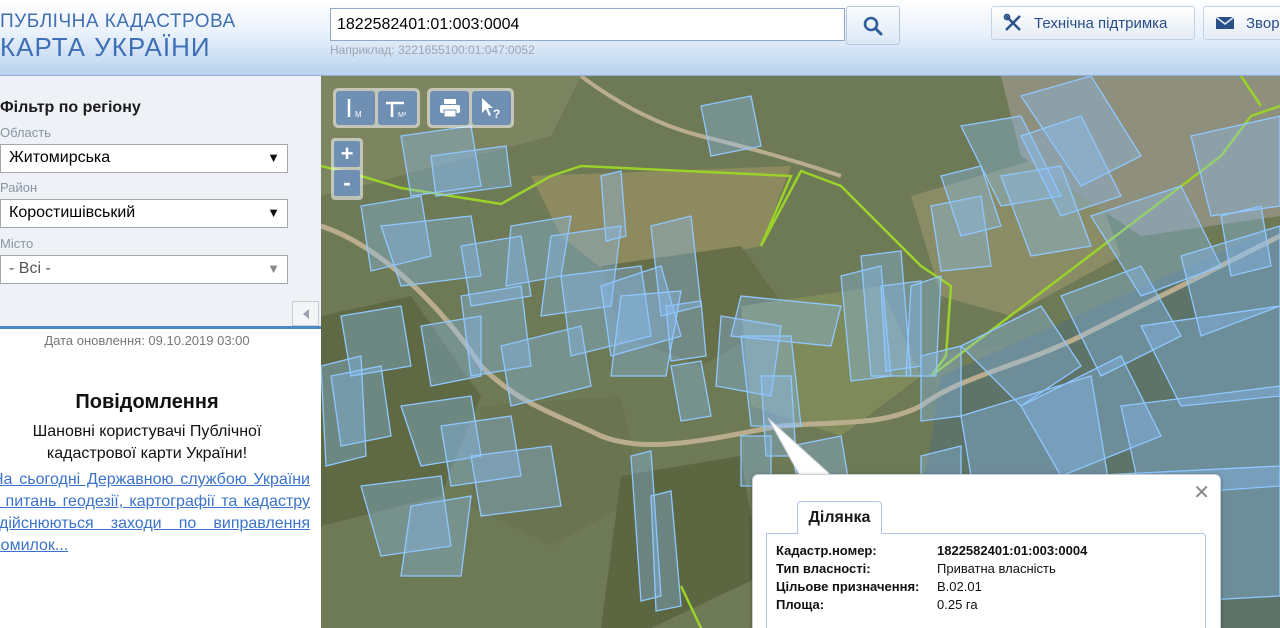 The height and width of the screenshot is (628, 1280). I want to click on tech-support-label: Технічна підтримка, so click(1101, 23).